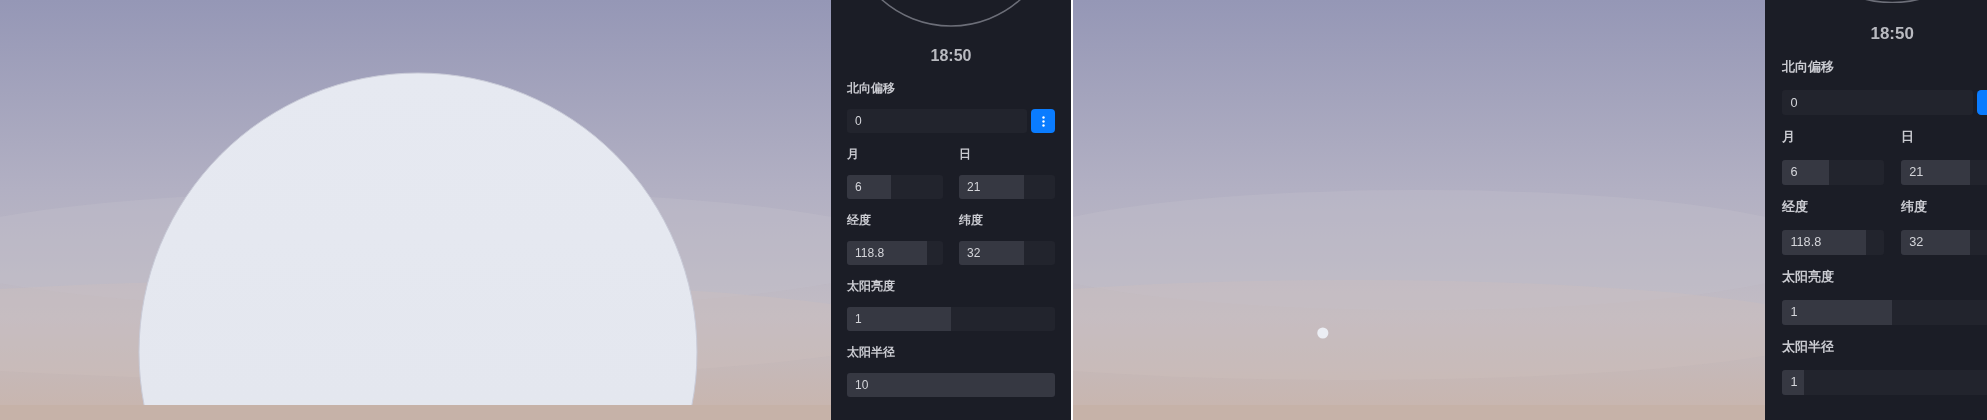 The height and width of the screenshot is (420, 1987). I want to click on slider: 10, so click(951, 385).